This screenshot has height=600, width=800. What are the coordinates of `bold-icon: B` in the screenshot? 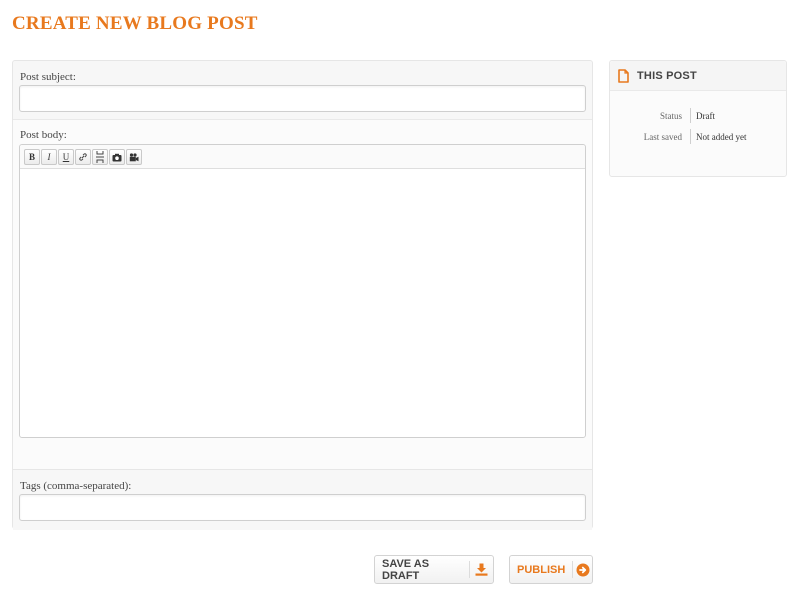 It's located at (31, 157).